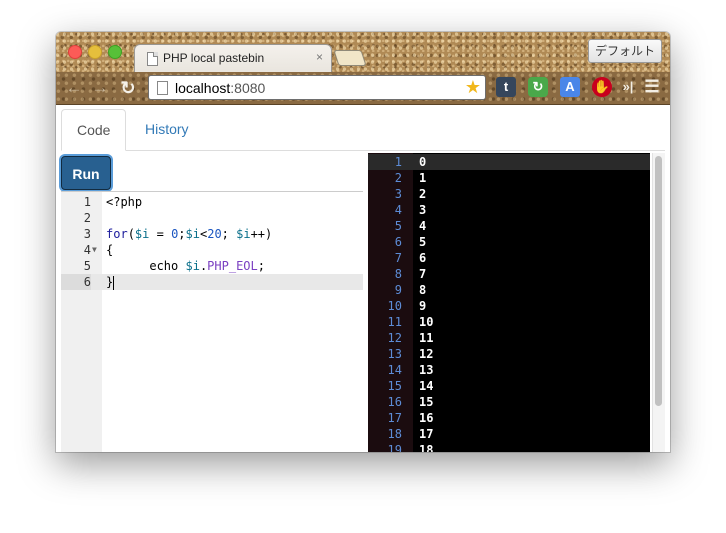 This screenshot has height=533, width=726. What do you see at coordinates (398, 258) in the screenshot?
I see `output-line-number: 7` at bounding box center [398, 258].